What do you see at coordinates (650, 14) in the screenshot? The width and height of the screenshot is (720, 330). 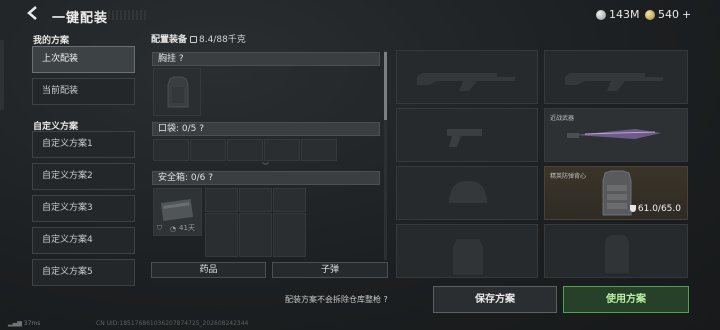 I see `gold-coin-icon` at bounding box center [650, 14].